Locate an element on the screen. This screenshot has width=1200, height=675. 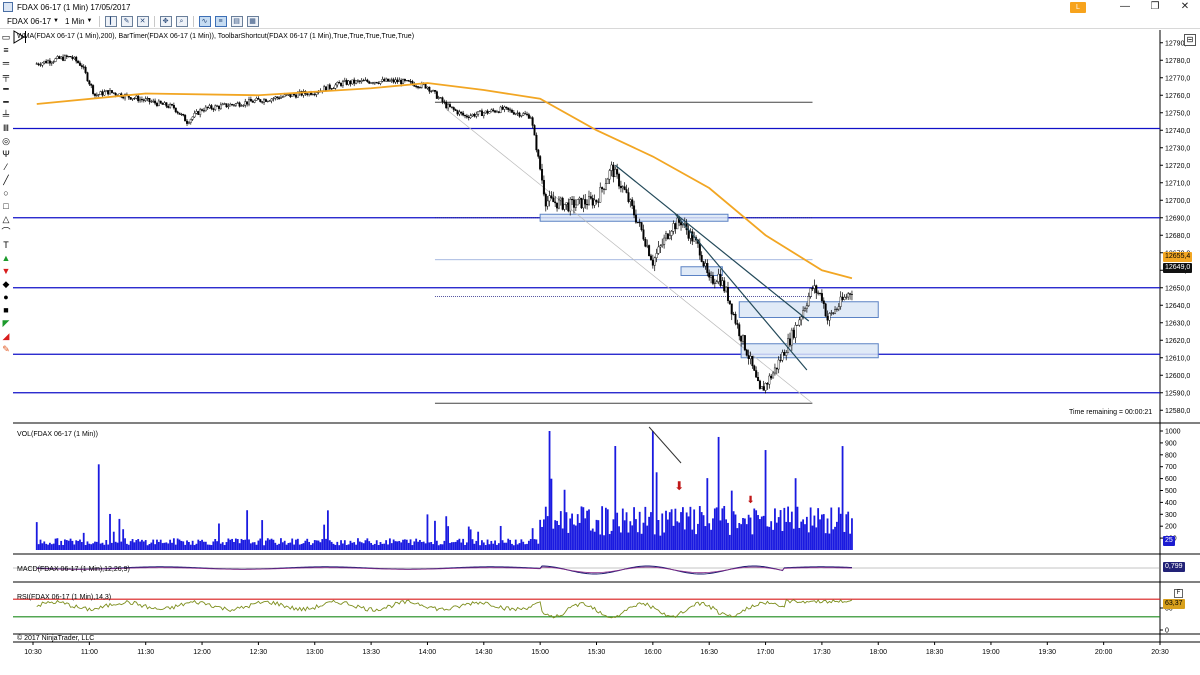
drawing-tool-22-icon: ◤ is located at coordinates (6, 323).